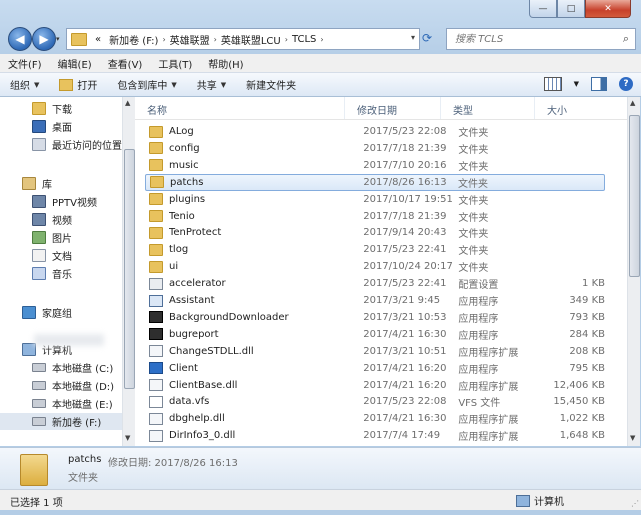  Describe the element at coordinates (36, 126) in the screenshot. I see `sidebar-item: 桌面` at that location.